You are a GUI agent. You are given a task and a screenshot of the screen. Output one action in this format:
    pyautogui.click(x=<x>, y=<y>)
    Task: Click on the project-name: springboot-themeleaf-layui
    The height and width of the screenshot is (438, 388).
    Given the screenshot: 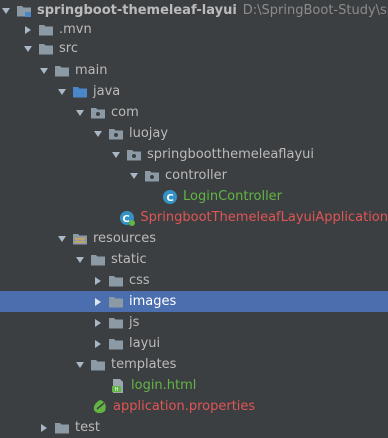 What is the action you would take?
    pyautogui.click(x=137, y=10)
    